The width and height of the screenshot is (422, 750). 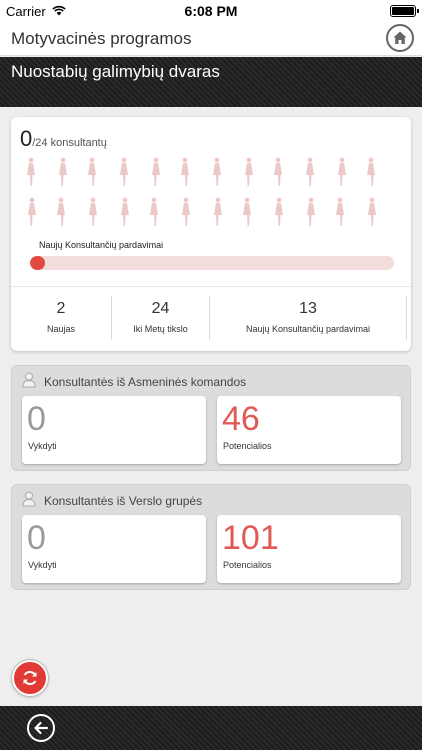 I want to click on business-group-active-tile: 0 Vykdyti, so click(x=114, y=549).